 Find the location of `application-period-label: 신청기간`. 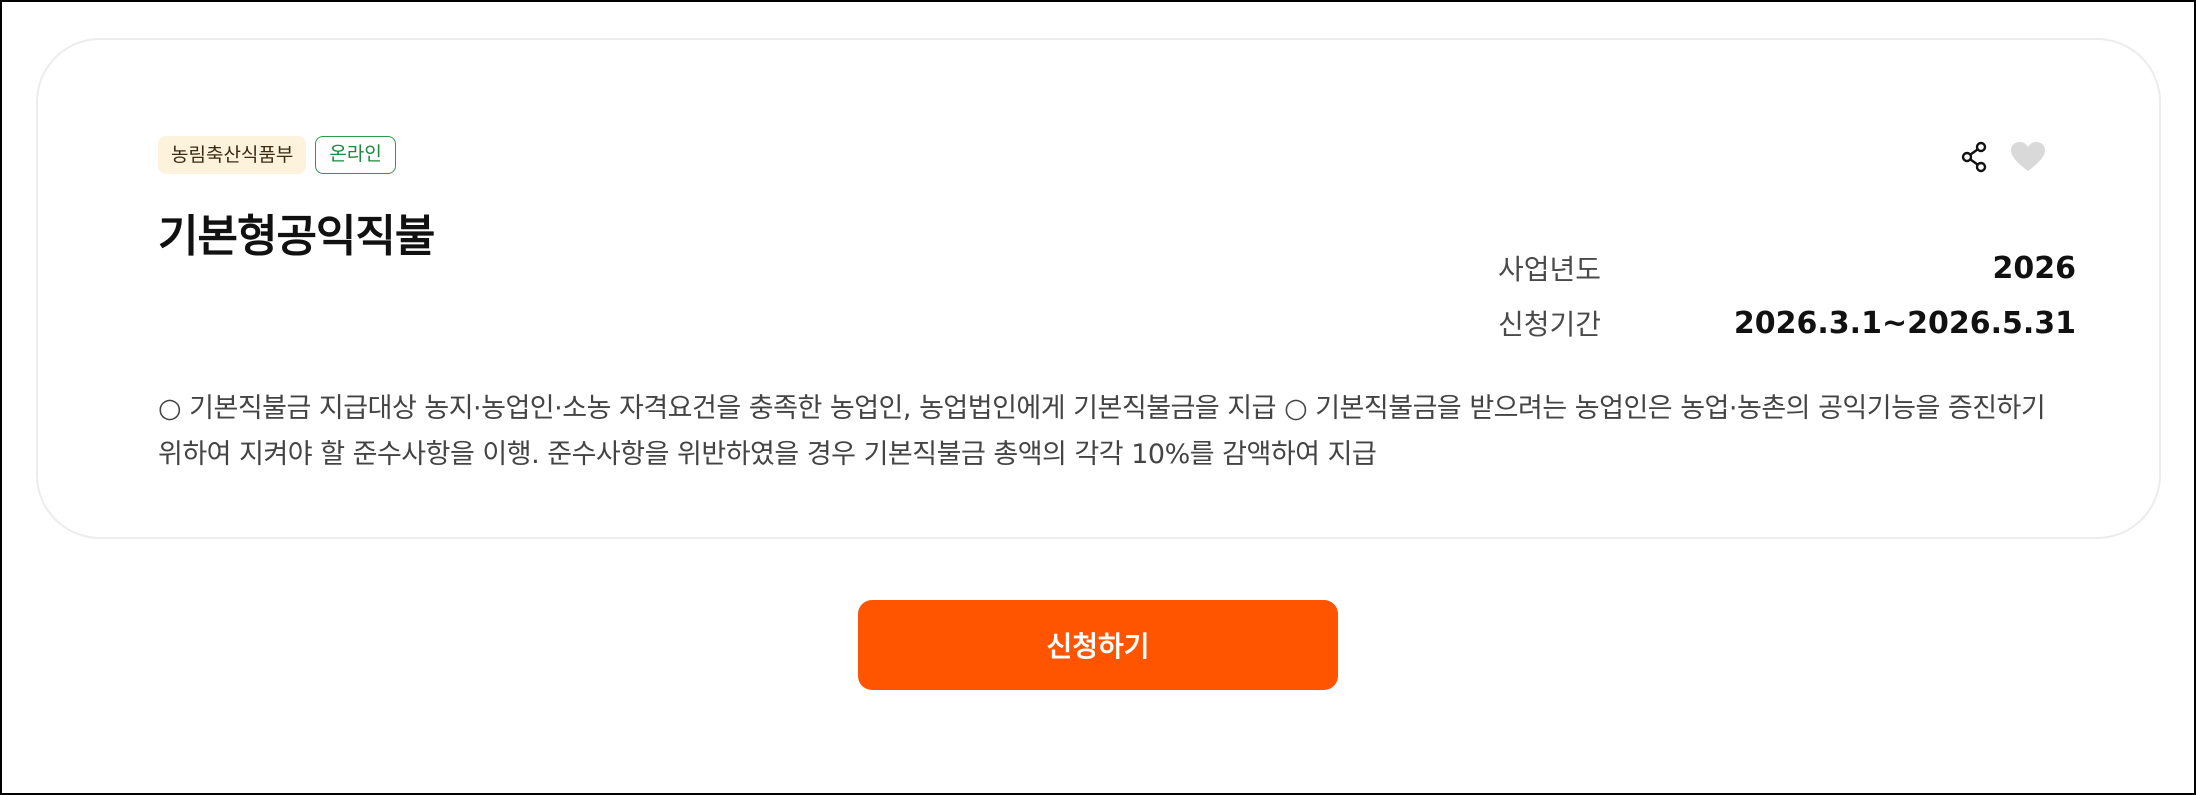

application-period-label: 신청기간 is located at coordinates (1550, 324).